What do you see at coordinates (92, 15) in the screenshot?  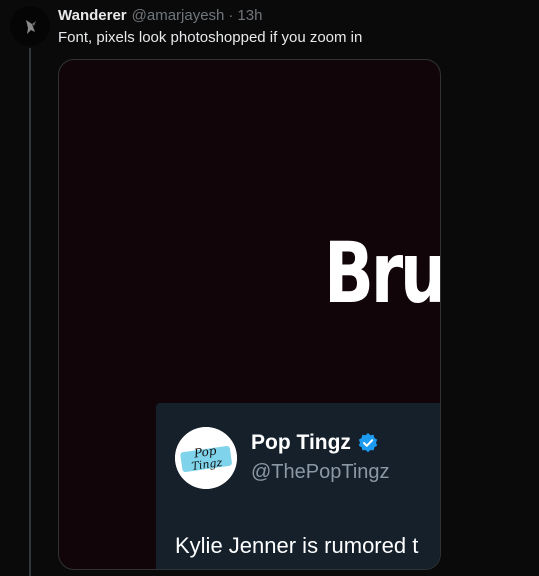 I see `display-name: Wanderer` at bounding box center [92, 15].